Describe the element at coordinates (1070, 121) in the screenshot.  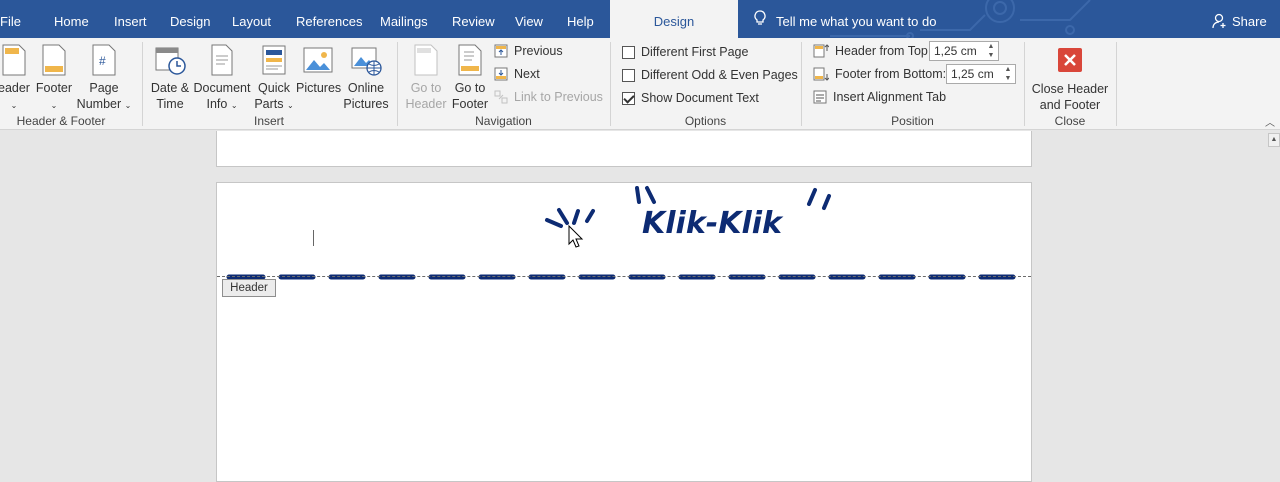
I see `group-label-close: Close` at that location.